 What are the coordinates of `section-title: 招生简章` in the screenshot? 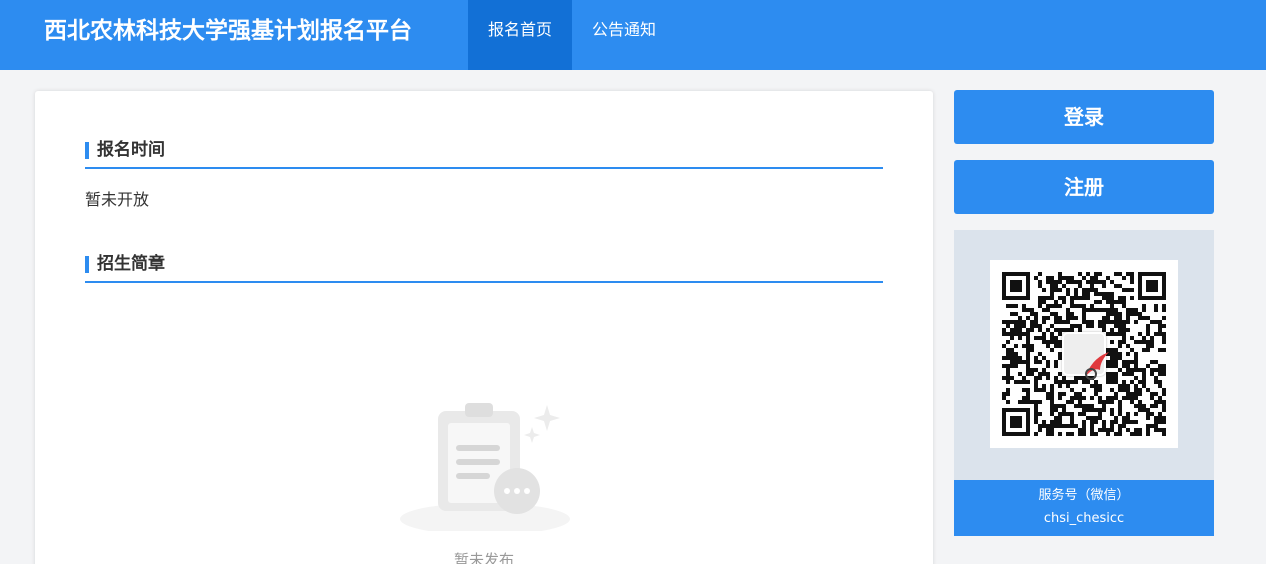 It's located at (131, 264).